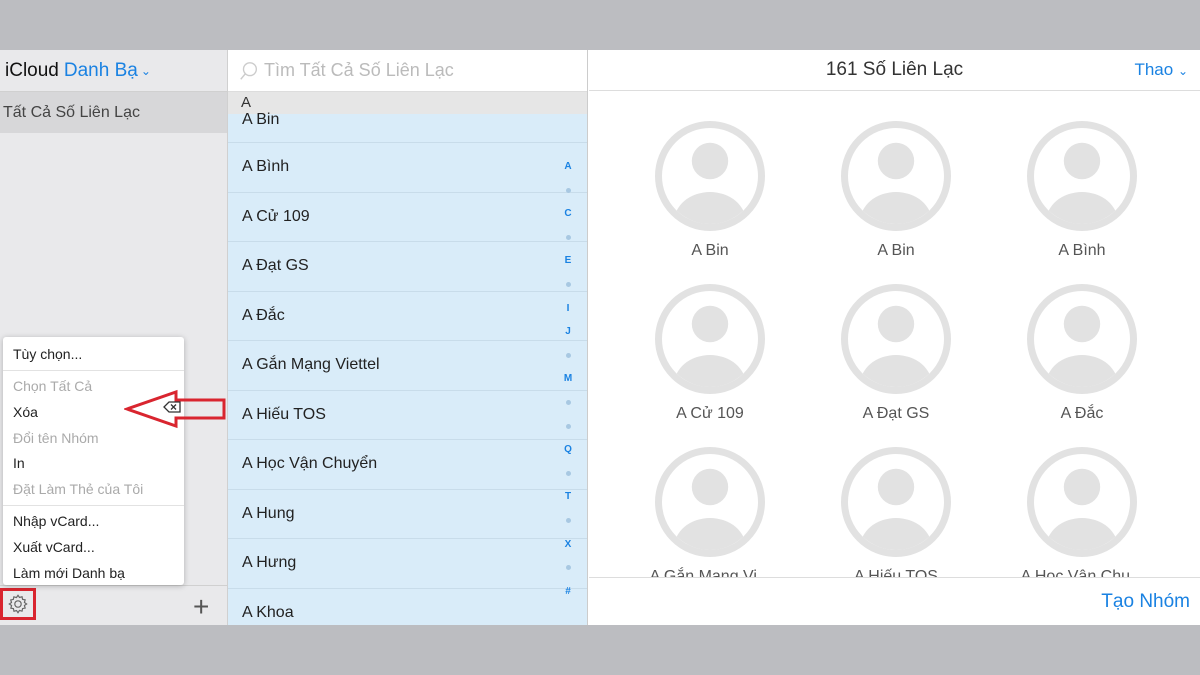  I want to click on card-name: A Đạt GS, so click(896, 413).